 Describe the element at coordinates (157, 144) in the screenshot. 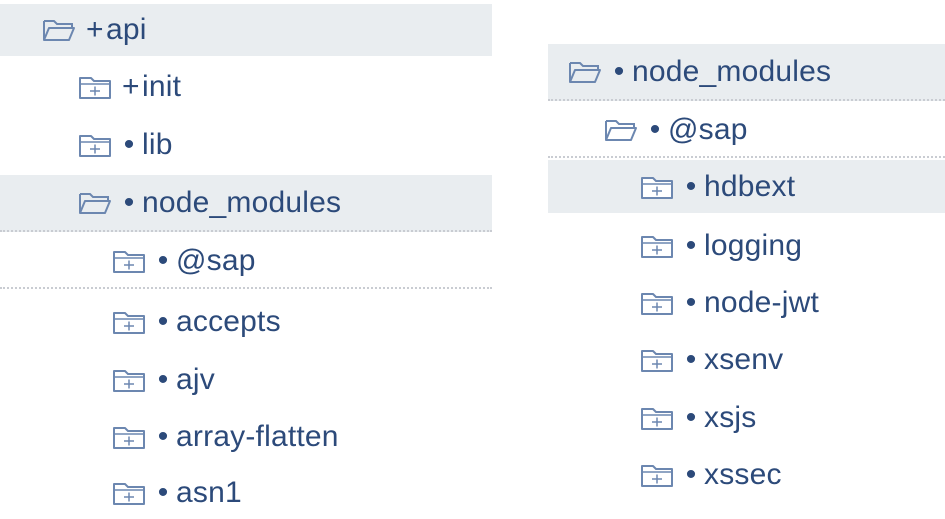

I see `tree-row-label: lib` at that location.